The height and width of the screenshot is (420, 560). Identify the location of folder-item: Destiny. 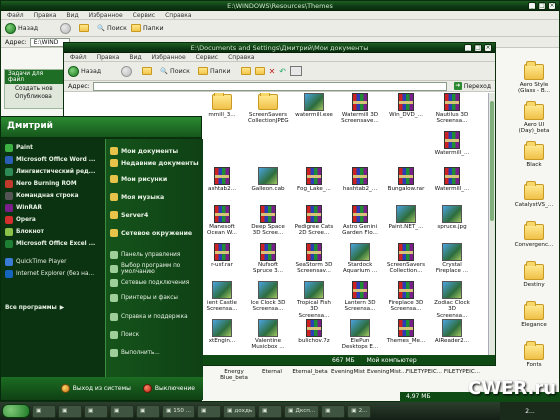
(534, 274).